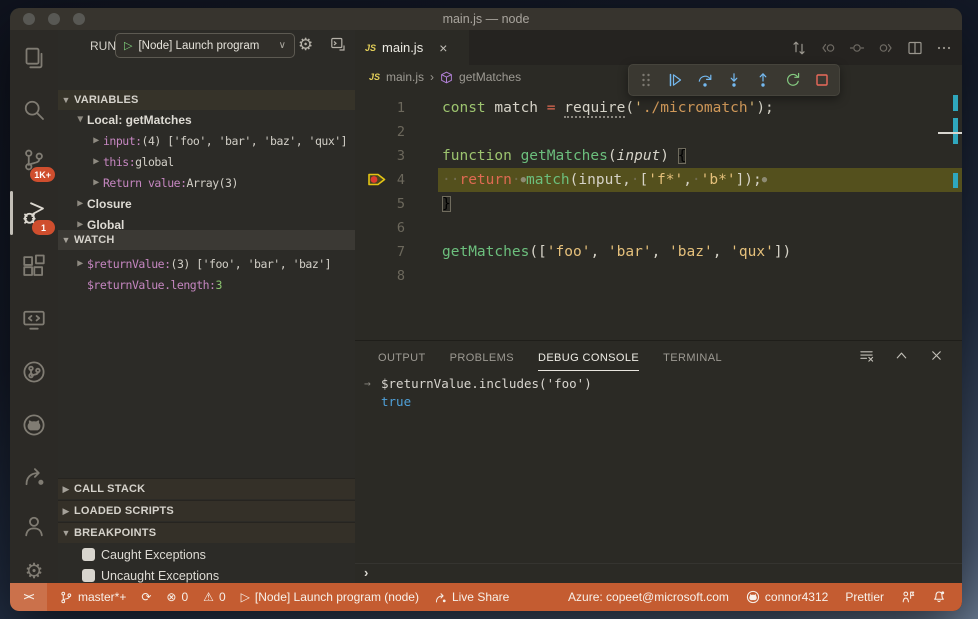 Image resolution: width=978 pixels, height=619 pixels. What do you see at coordinates (658, 108) in the screenshot?
I see `code-line: 1 const match = require('./micromatch');` at bounding box center [658, 108].